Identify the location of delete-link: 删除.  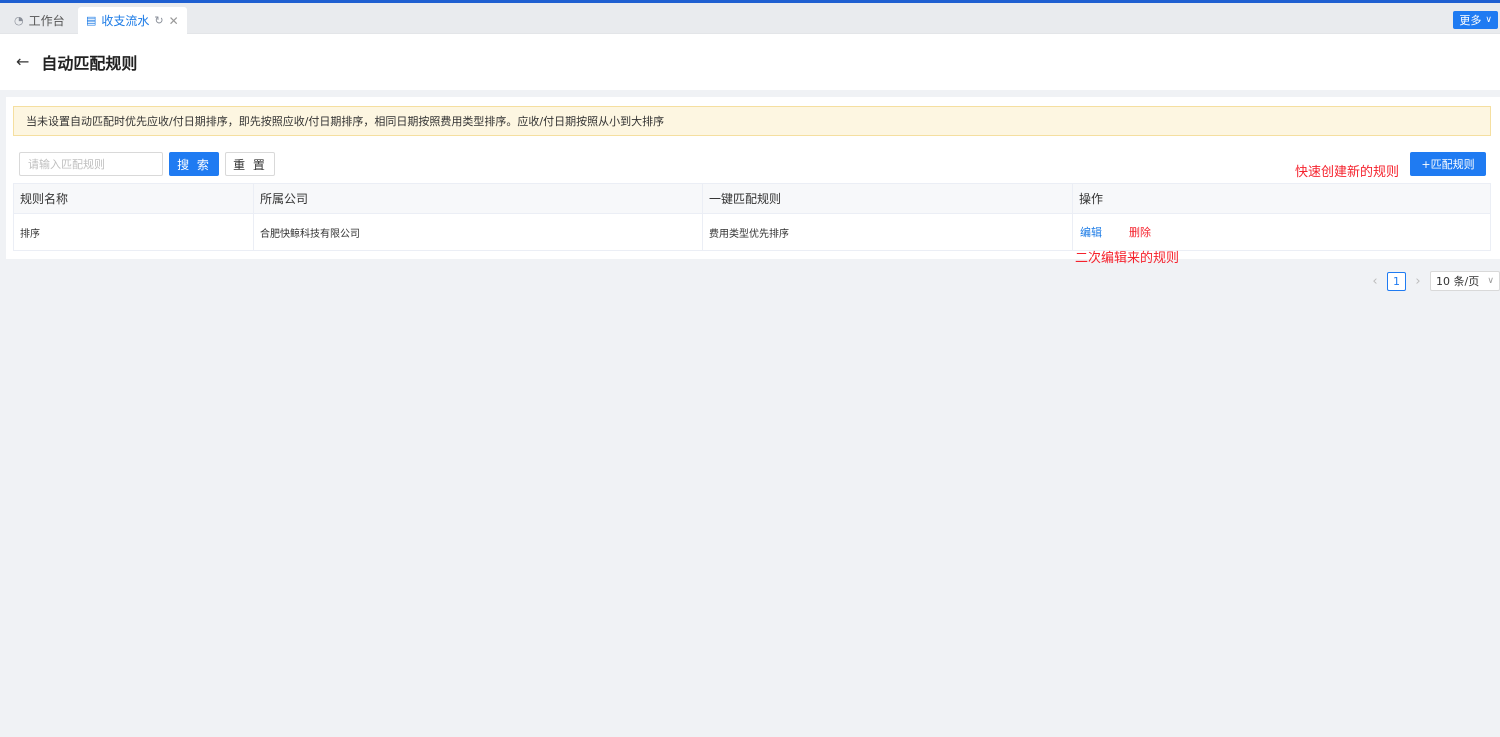
(1140, 232).